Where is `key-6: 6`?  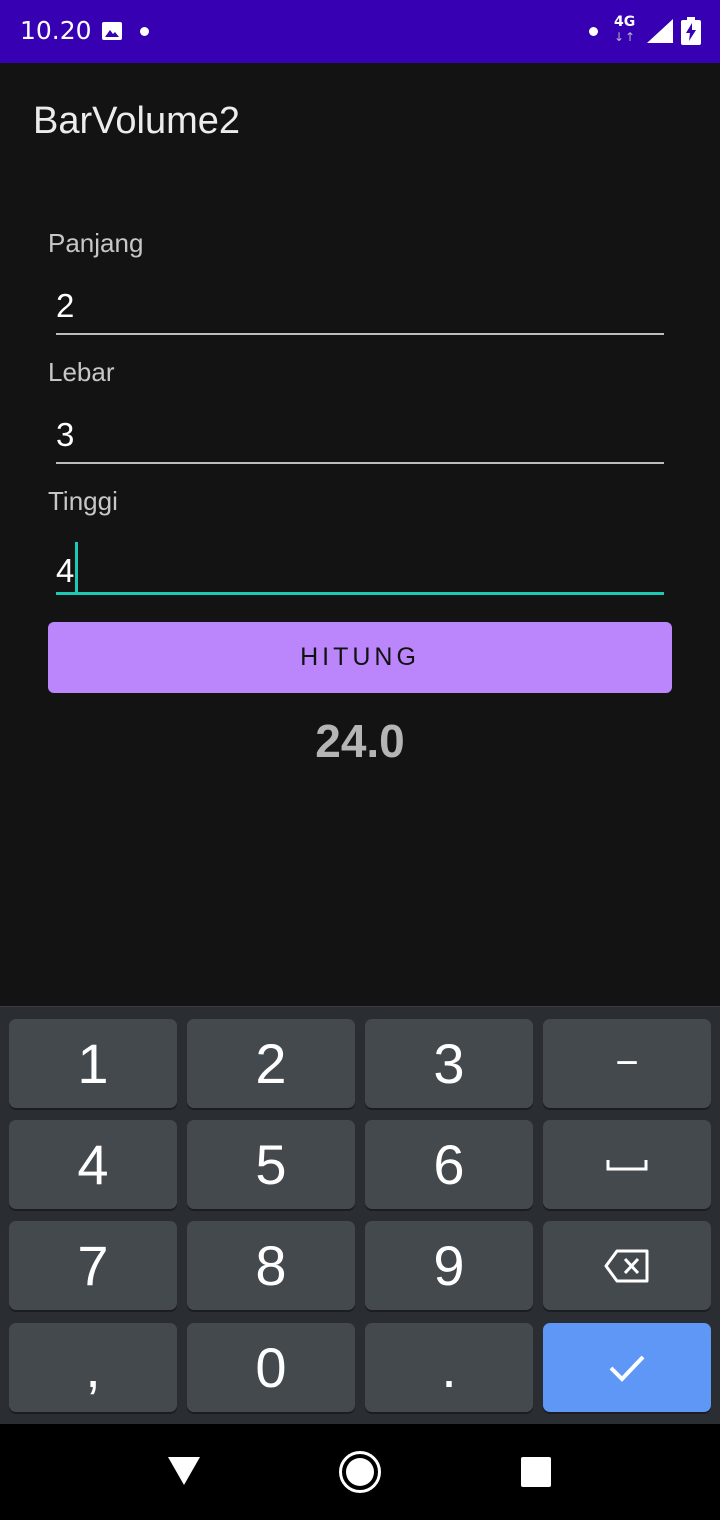
key-6: 6 is located at coordinates (449, 1164).